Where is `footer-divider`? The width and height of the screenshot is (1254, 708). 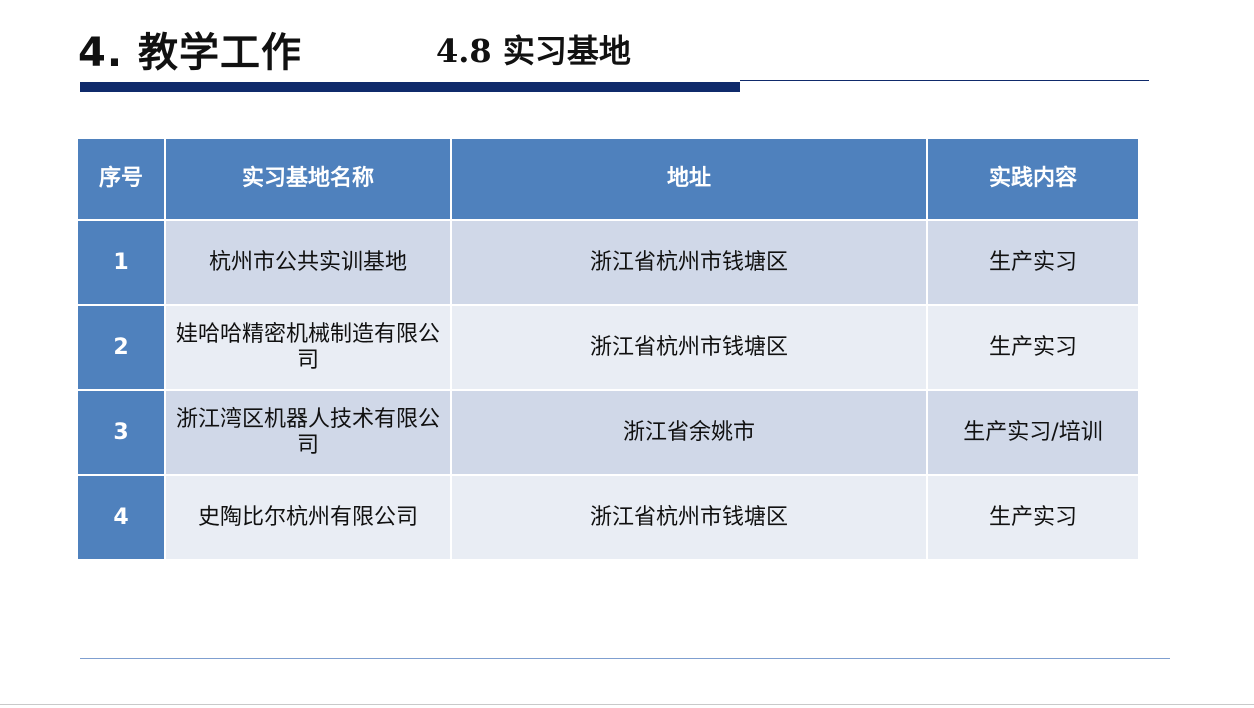
footer-divider is located at coordinates (625, 658).